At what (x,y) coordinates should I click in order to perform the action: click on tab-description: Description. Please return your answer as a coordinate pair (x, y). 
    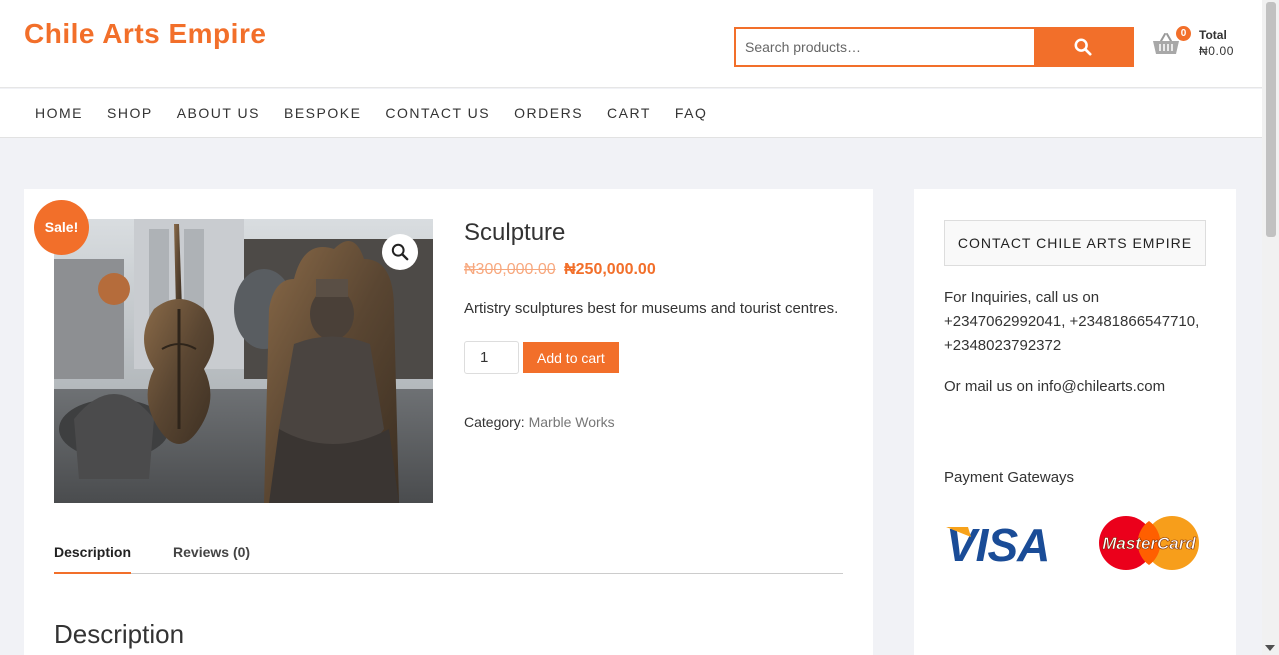
    Looking at the image, I should click on (93, 552).